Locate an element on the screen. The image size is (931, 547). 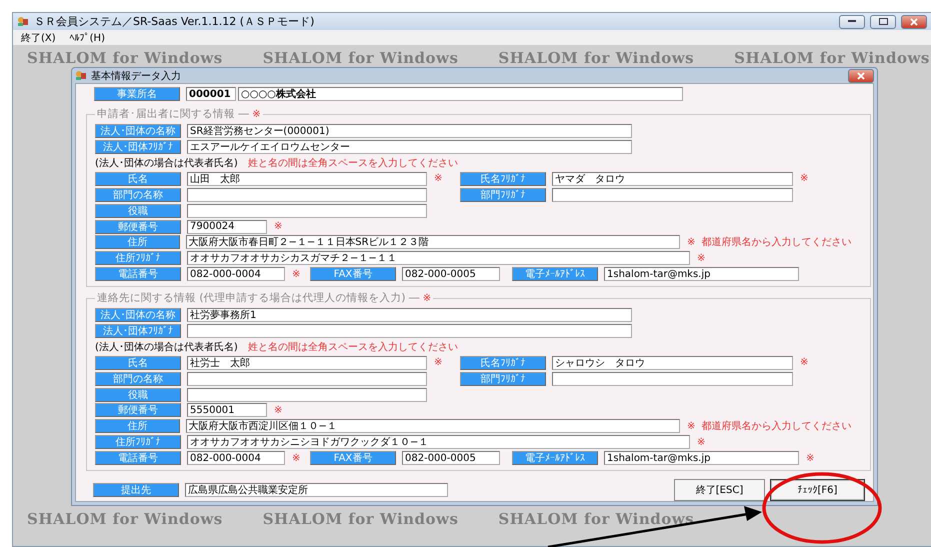
input-field: 広島県広島公共職業安定所 is located at coordinates (316, 490).